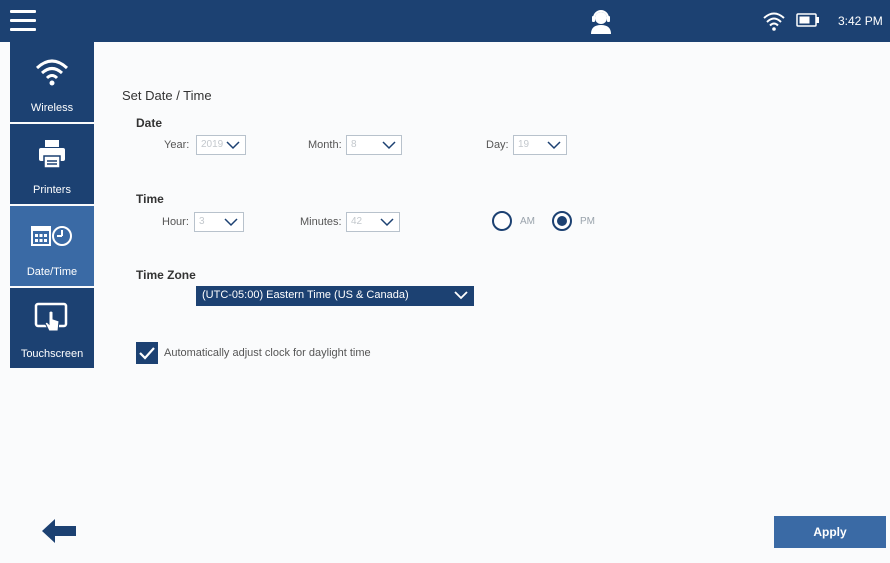 The height and width of the screenshot is (563, 890). I want to click on am-label: AM, so click(527, 221).